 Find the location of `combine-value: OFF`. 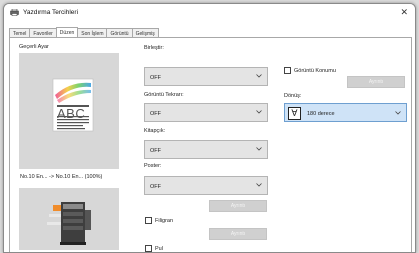

combine-value: OFF is located at coordinates (155, 78).